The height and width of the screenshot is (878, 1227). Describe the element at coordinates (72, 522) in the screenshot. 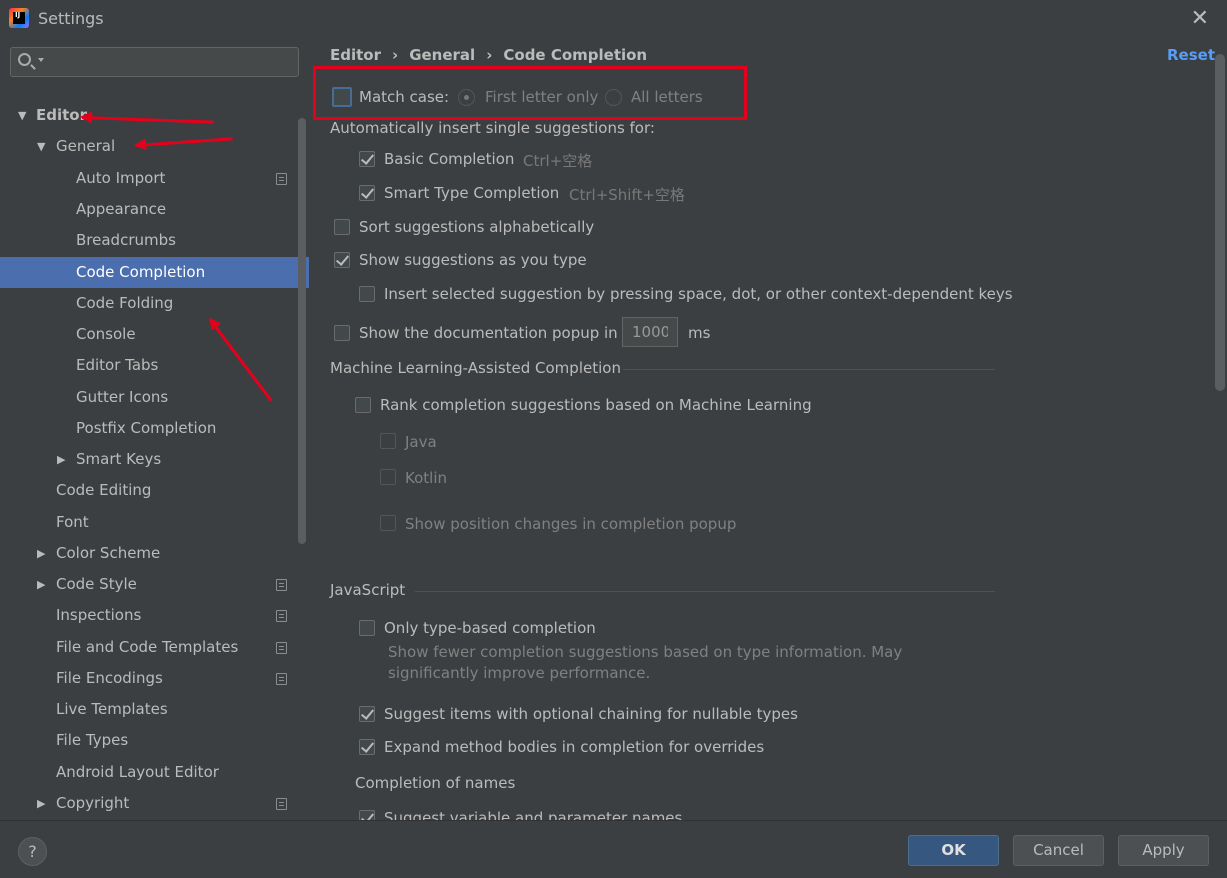

I see `sidebar-item-label: Font` at that location.